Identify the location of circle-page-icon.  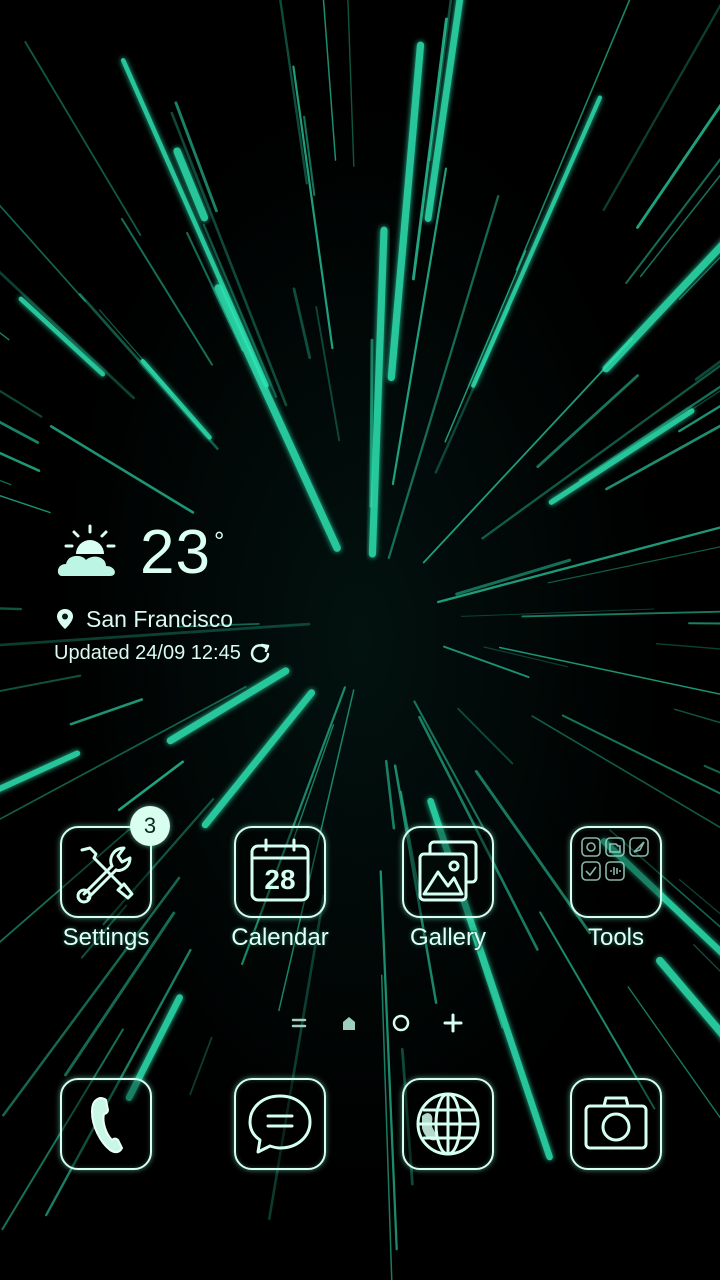
(401, 1023).